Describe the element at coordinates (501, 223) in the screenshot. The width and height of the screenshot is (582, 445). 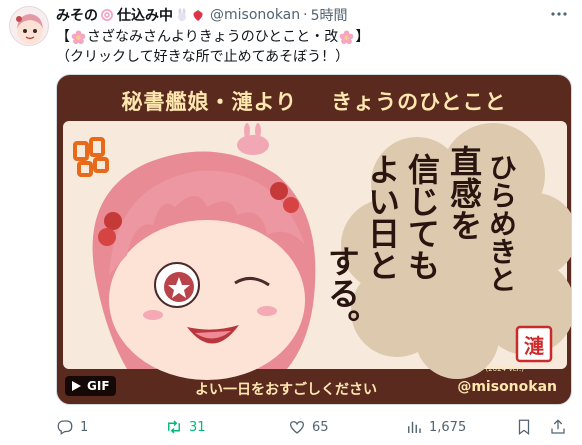
I see `quote-column-1: ひらめきと` at that location.